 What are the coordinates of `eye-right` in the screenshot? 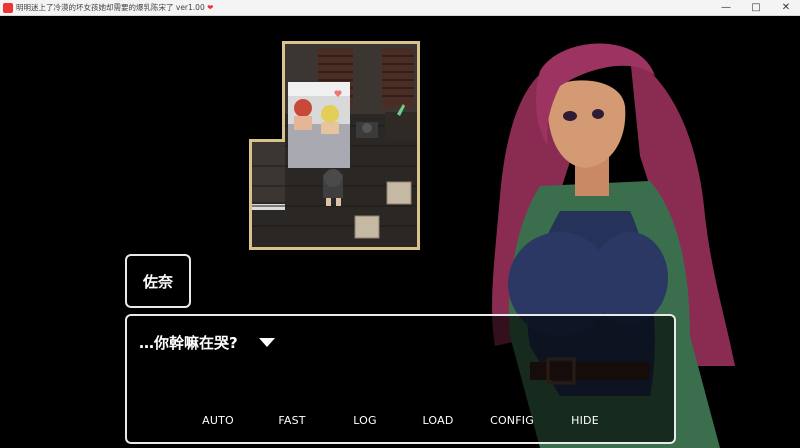 It's located at (598, 114).